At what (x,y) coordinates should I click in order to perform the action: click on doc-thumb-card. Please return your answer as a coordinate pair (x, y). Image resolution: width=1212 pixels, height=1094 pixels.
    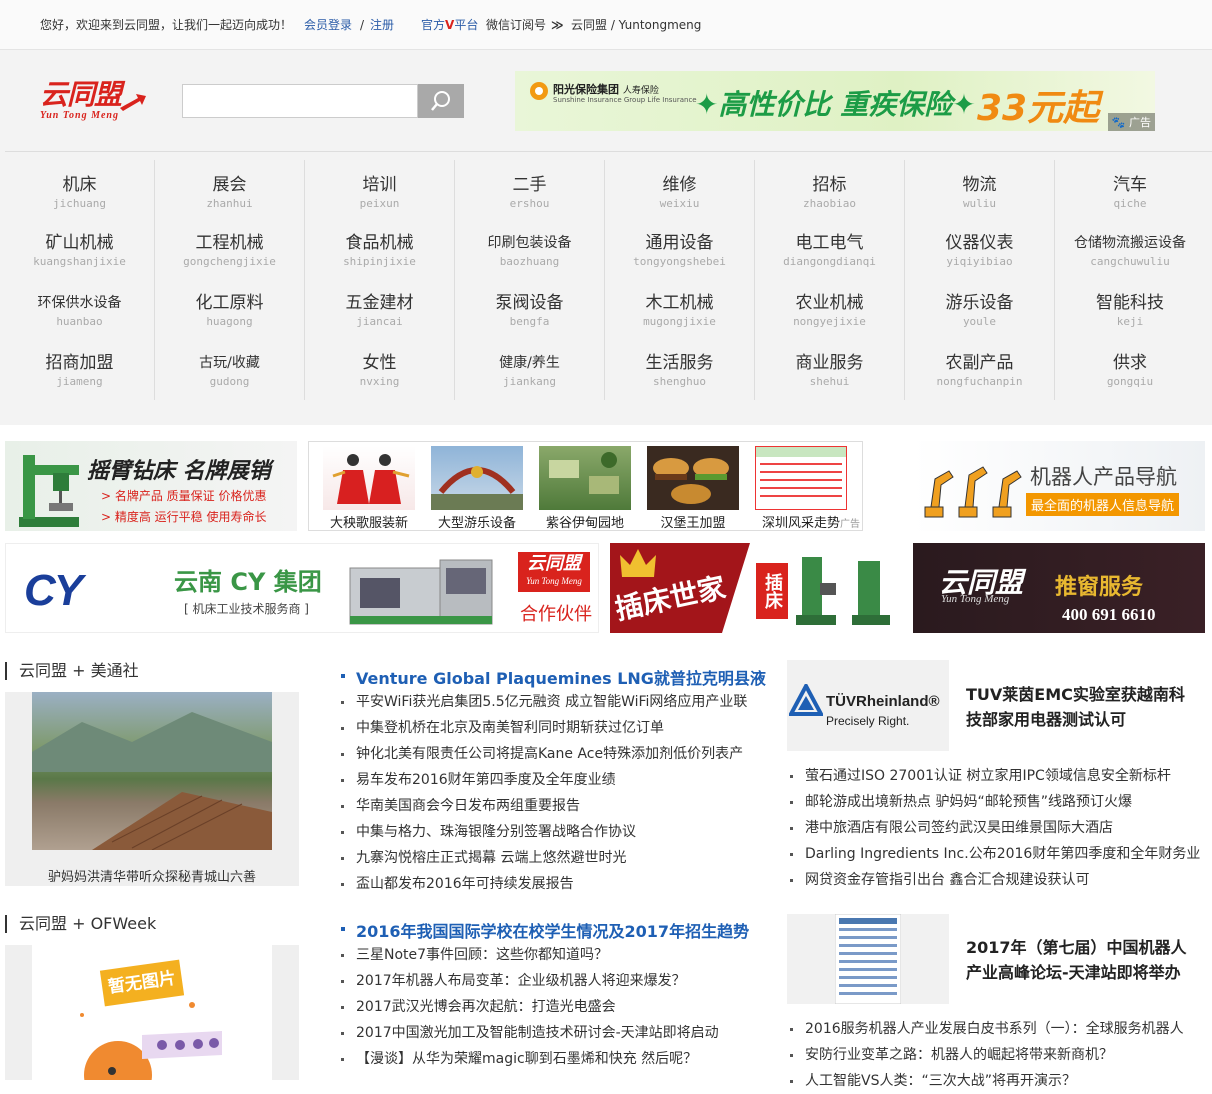
    Looking at the image, I should click on (868, 959).